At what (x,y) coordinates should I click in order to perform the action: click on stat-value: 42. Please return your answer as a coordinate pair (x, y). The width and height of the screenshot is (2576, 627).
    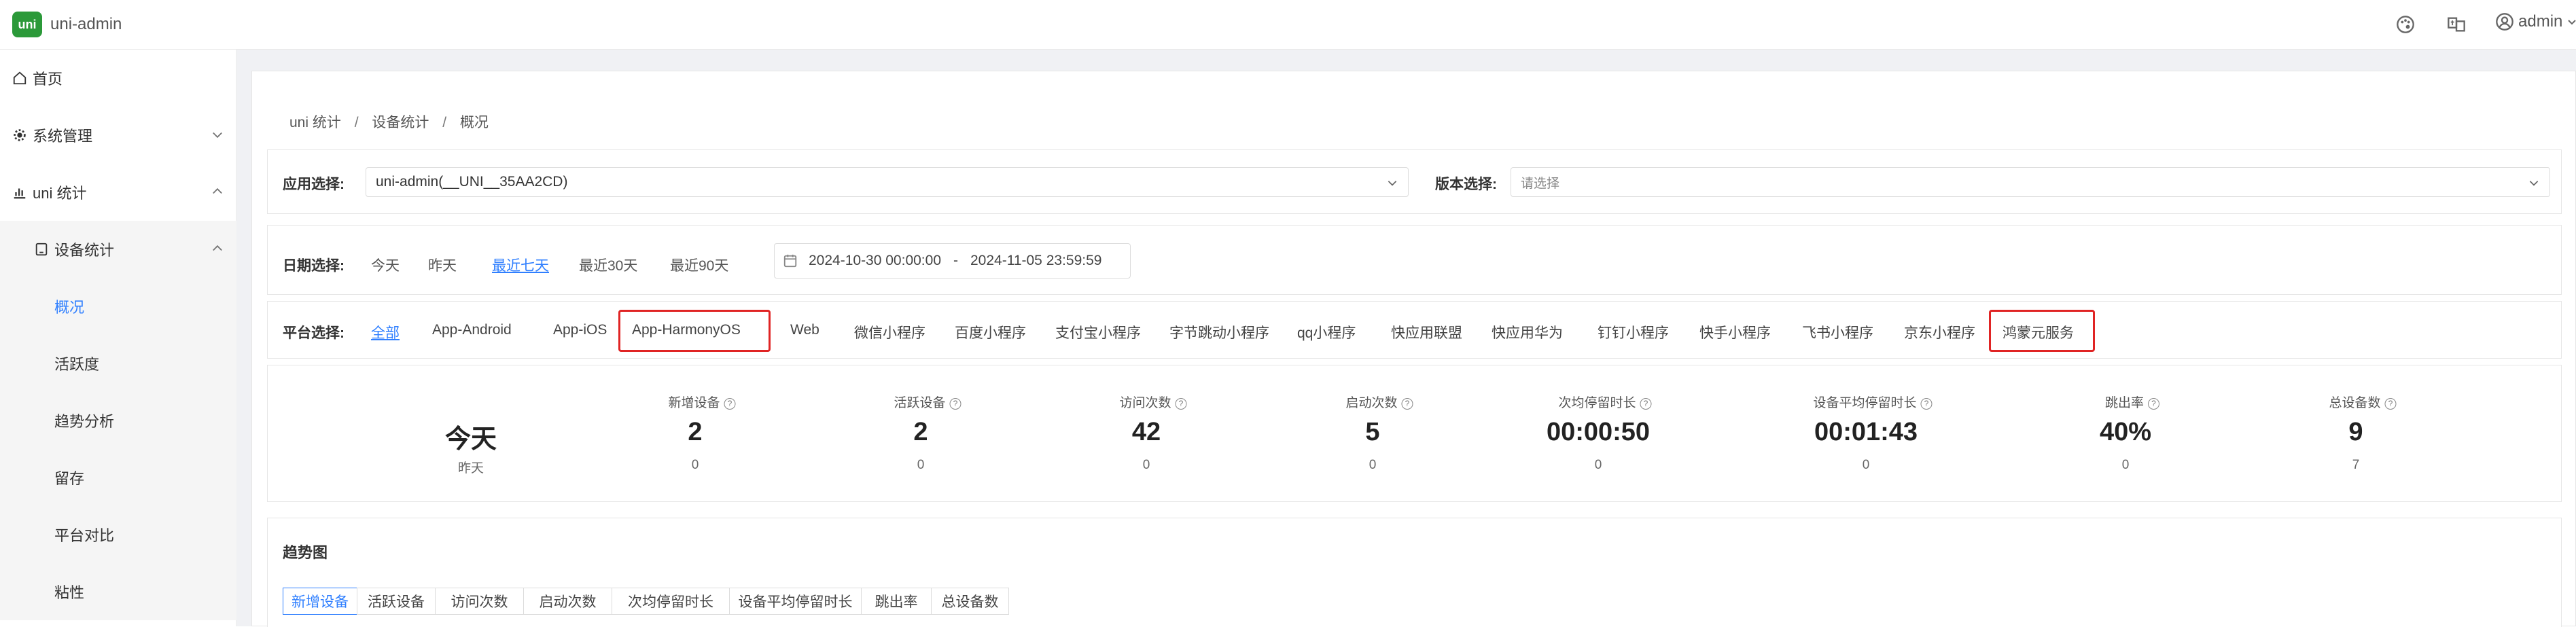
    Looking at the image, I should click on (1146, 432).